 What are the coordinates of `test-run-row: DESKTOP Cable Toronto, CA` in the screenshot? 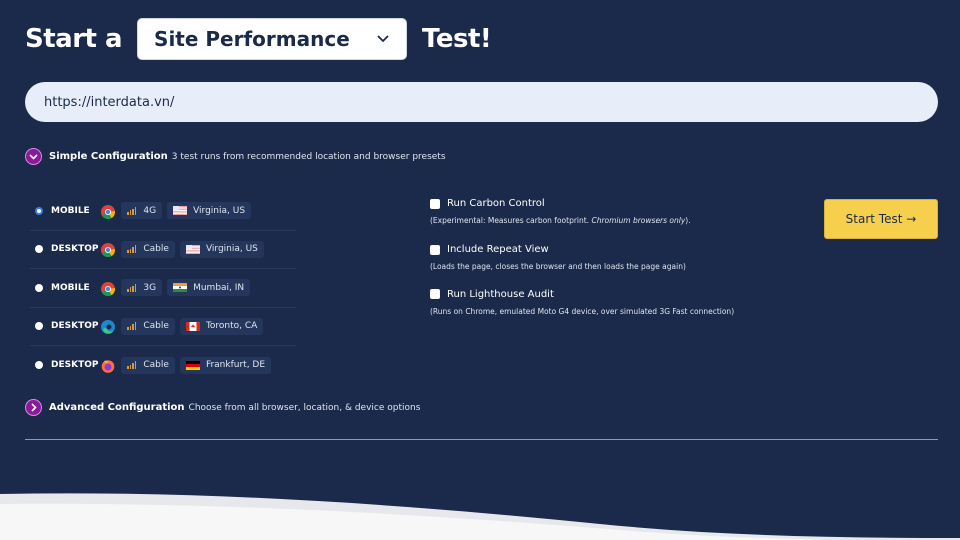 It's located at (163, 327).